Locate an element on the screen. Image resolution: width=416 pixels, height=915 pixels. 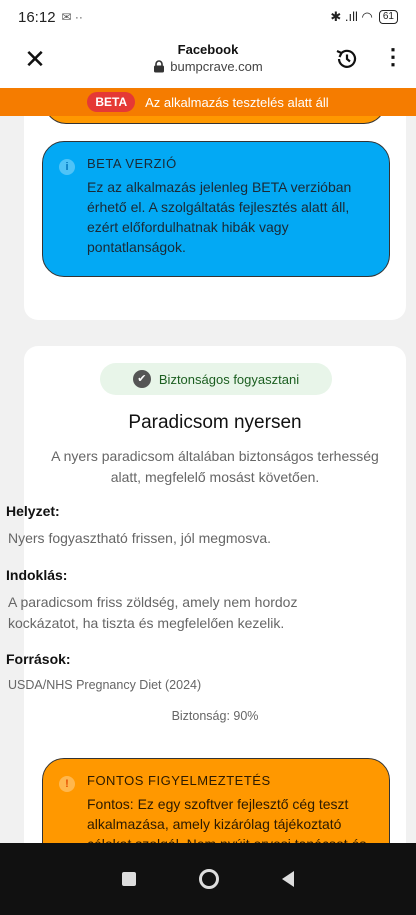
notification-icons: ✉ ·· is located at coordinates (72, 17).